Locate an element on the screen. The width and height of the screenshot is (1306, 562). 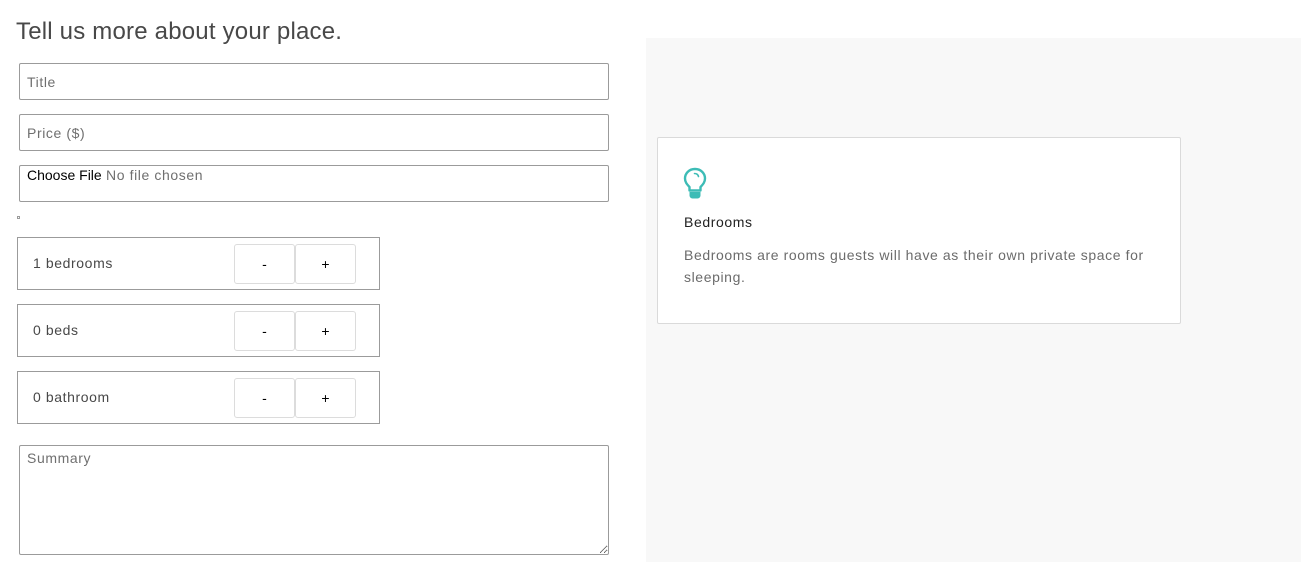
bedrooms-increment-button: + is located at coordinates (325, 264).